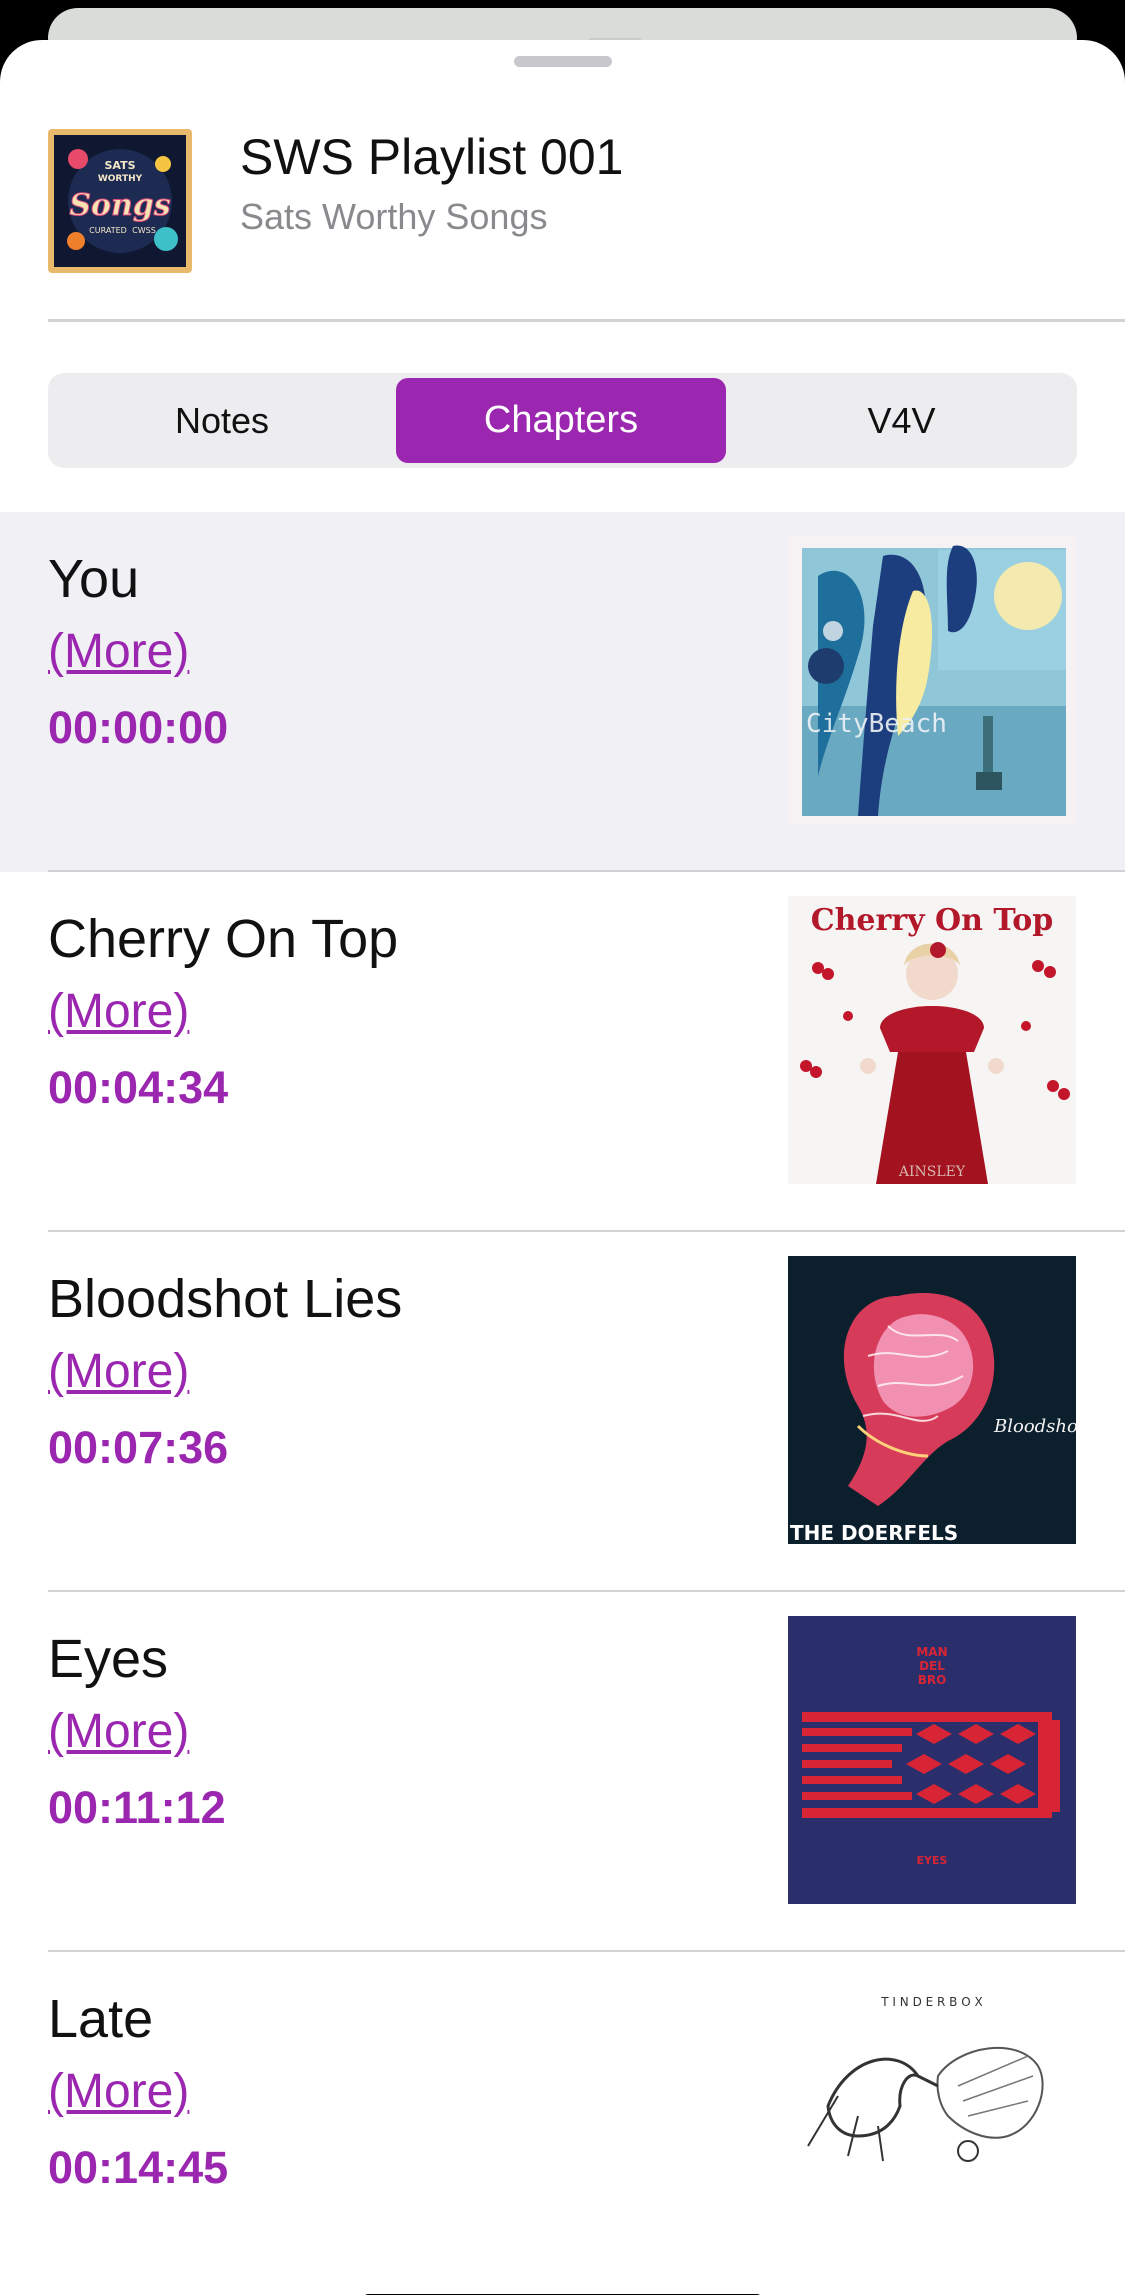 This screenshot has height=2295, width=1125. What do you see at coordinates (932, 2084) in the screenshot?
I see `late-cover-art: T I N D E R B O X` at bounding box center [932, 2084].